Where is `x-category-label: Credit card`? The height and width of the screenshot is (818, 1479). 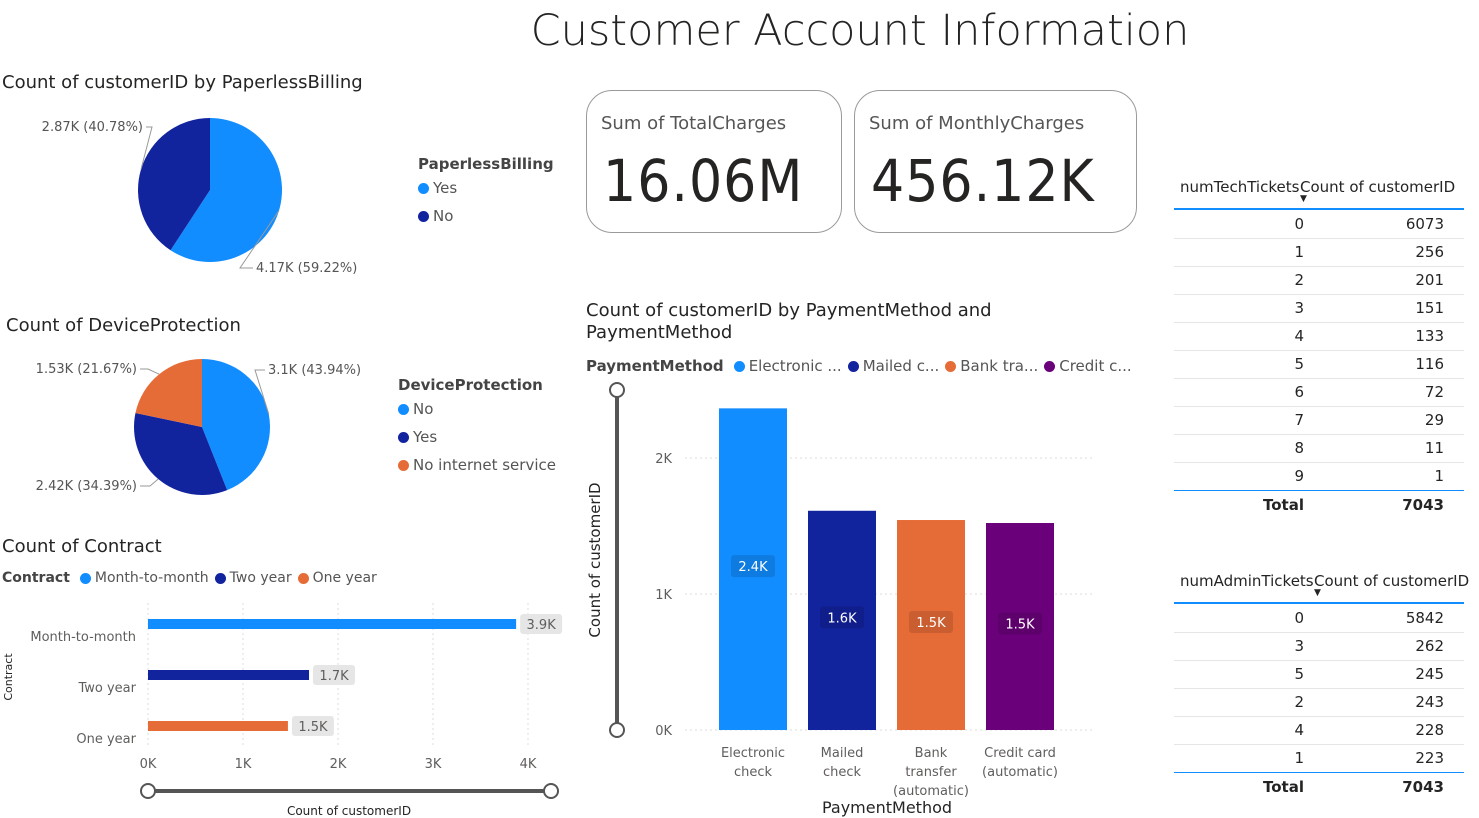 x-category-label: Credit card is located at coordinates (1020, 753).